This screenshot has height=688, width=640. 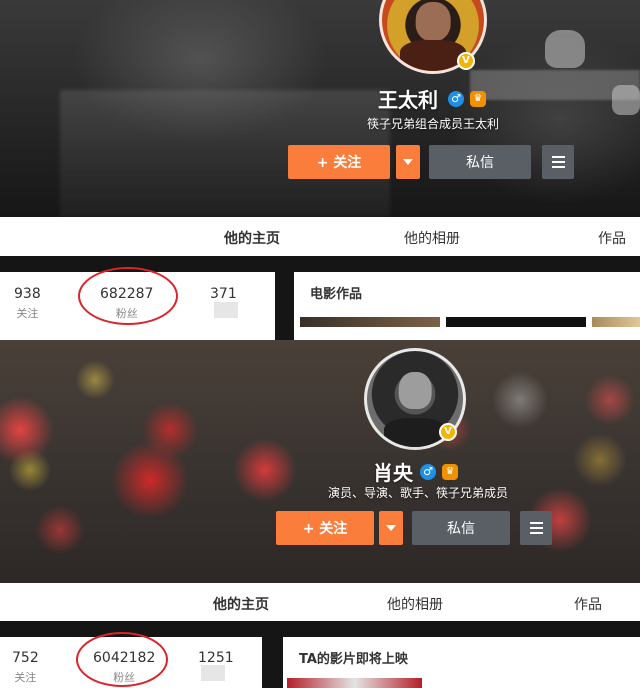 I want to click on profile-description: 筷子兄弟组合成员王太利, so click(x=433, y=124).